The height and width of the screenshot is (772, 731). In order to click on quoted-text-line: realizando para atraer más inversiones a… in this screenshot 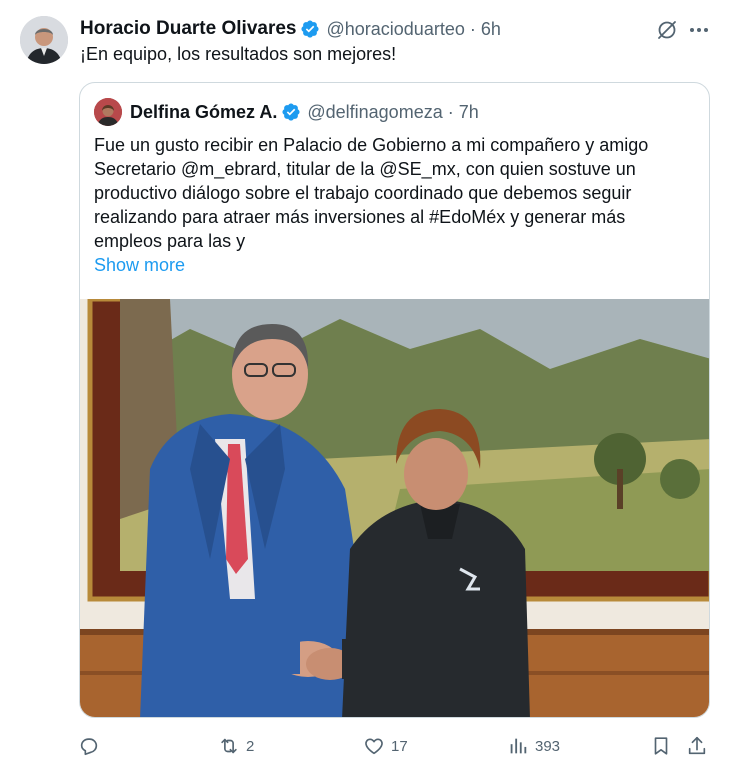, I will do `click(360, 217)`.